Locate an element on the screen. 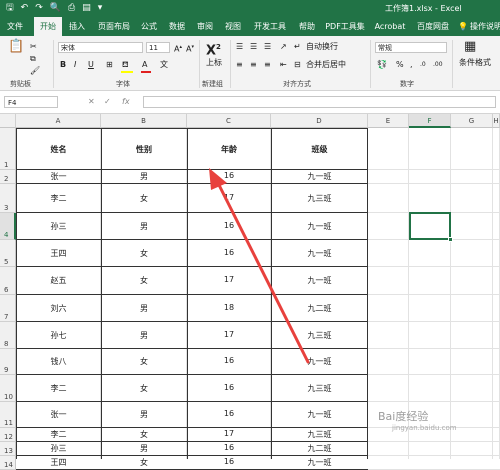 The image size is (500, 470). arrow-shaft is located at coordinates (263, 272).